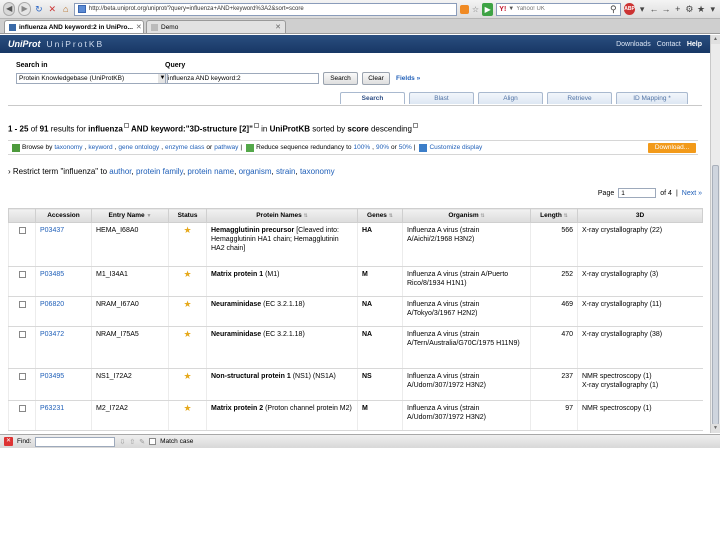  Describe the element at coordinates (692, 193) in the screenshot. I see `next-page-link: Next »` at that location.